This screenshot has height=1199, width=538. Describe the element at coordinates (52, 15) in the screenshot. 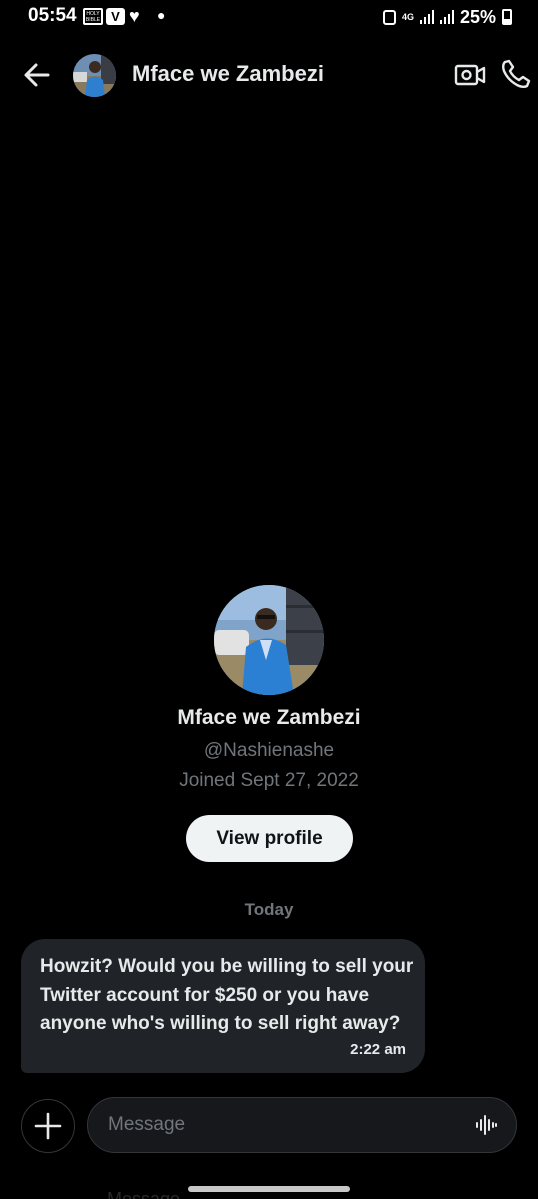

I see `status-time: 05:54` at that location.